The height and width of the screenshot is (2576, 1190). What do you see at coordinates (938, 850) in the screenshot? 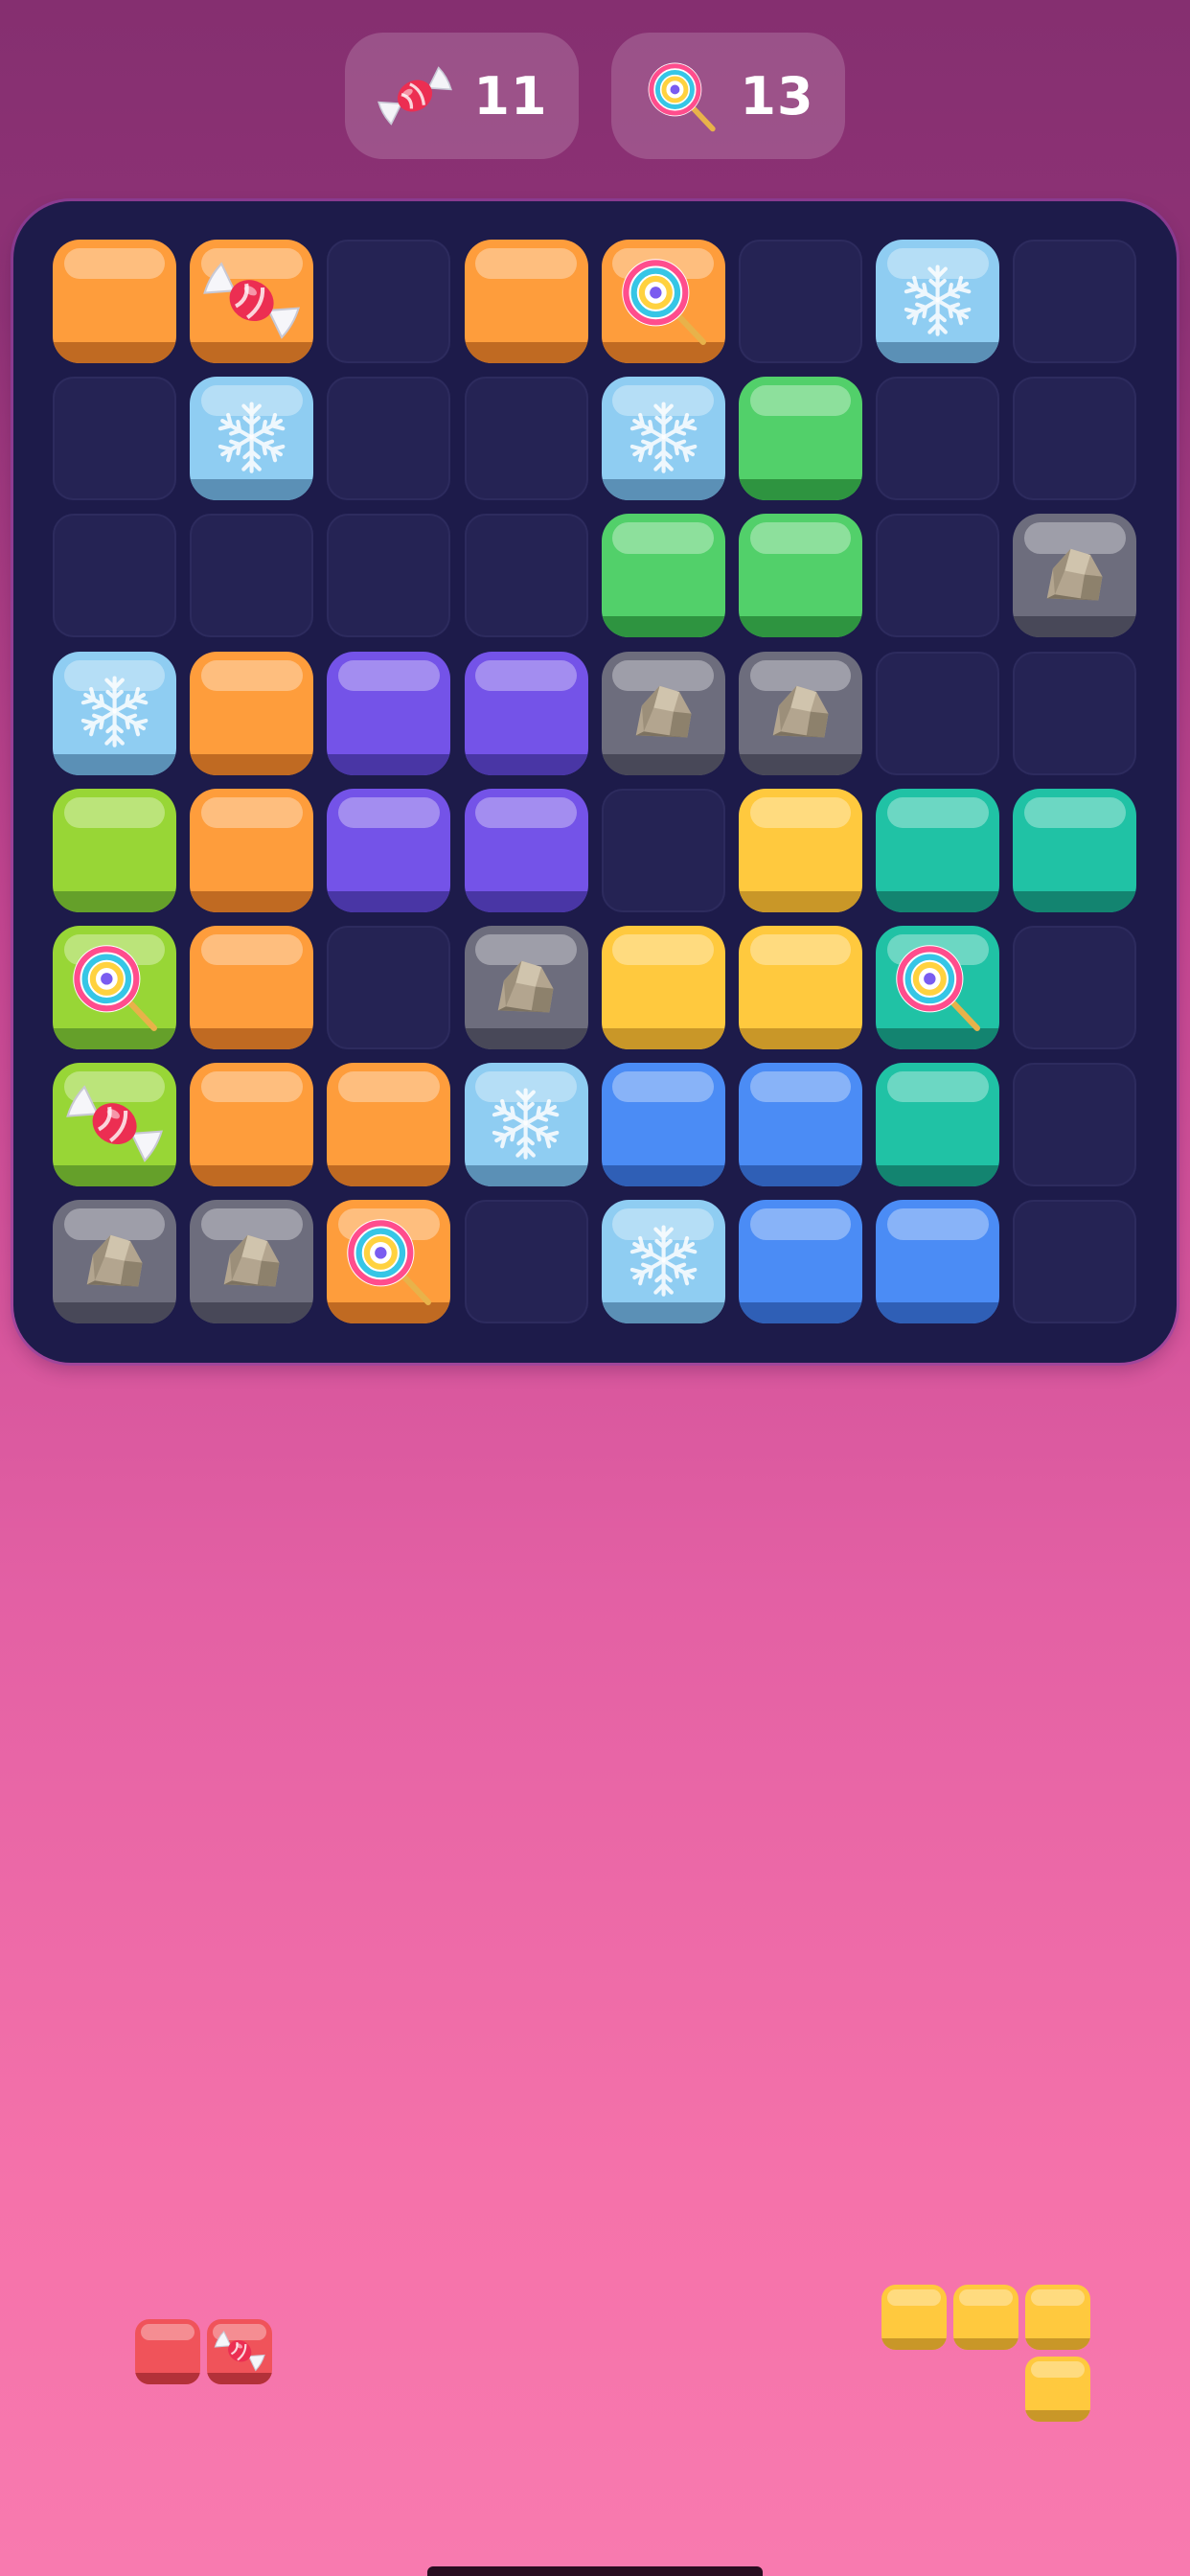
I see `teal-tile` at bounding box center [938, 850].